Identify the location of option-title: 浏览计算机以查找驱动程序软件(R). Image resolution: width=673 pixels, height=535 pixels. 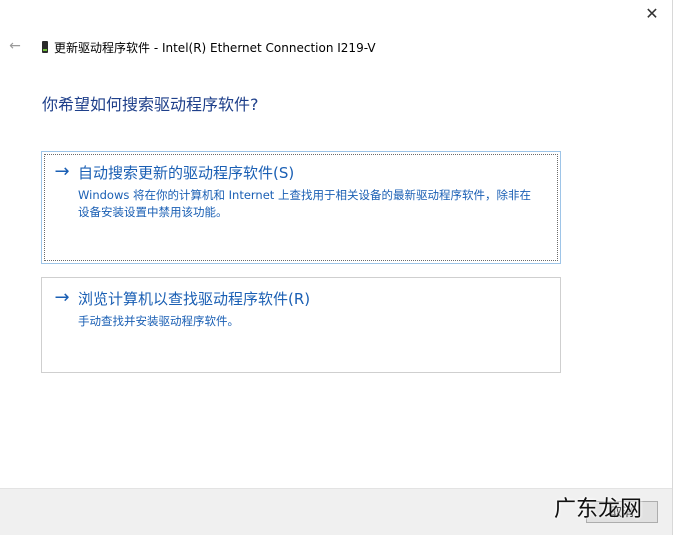
(194, 298).